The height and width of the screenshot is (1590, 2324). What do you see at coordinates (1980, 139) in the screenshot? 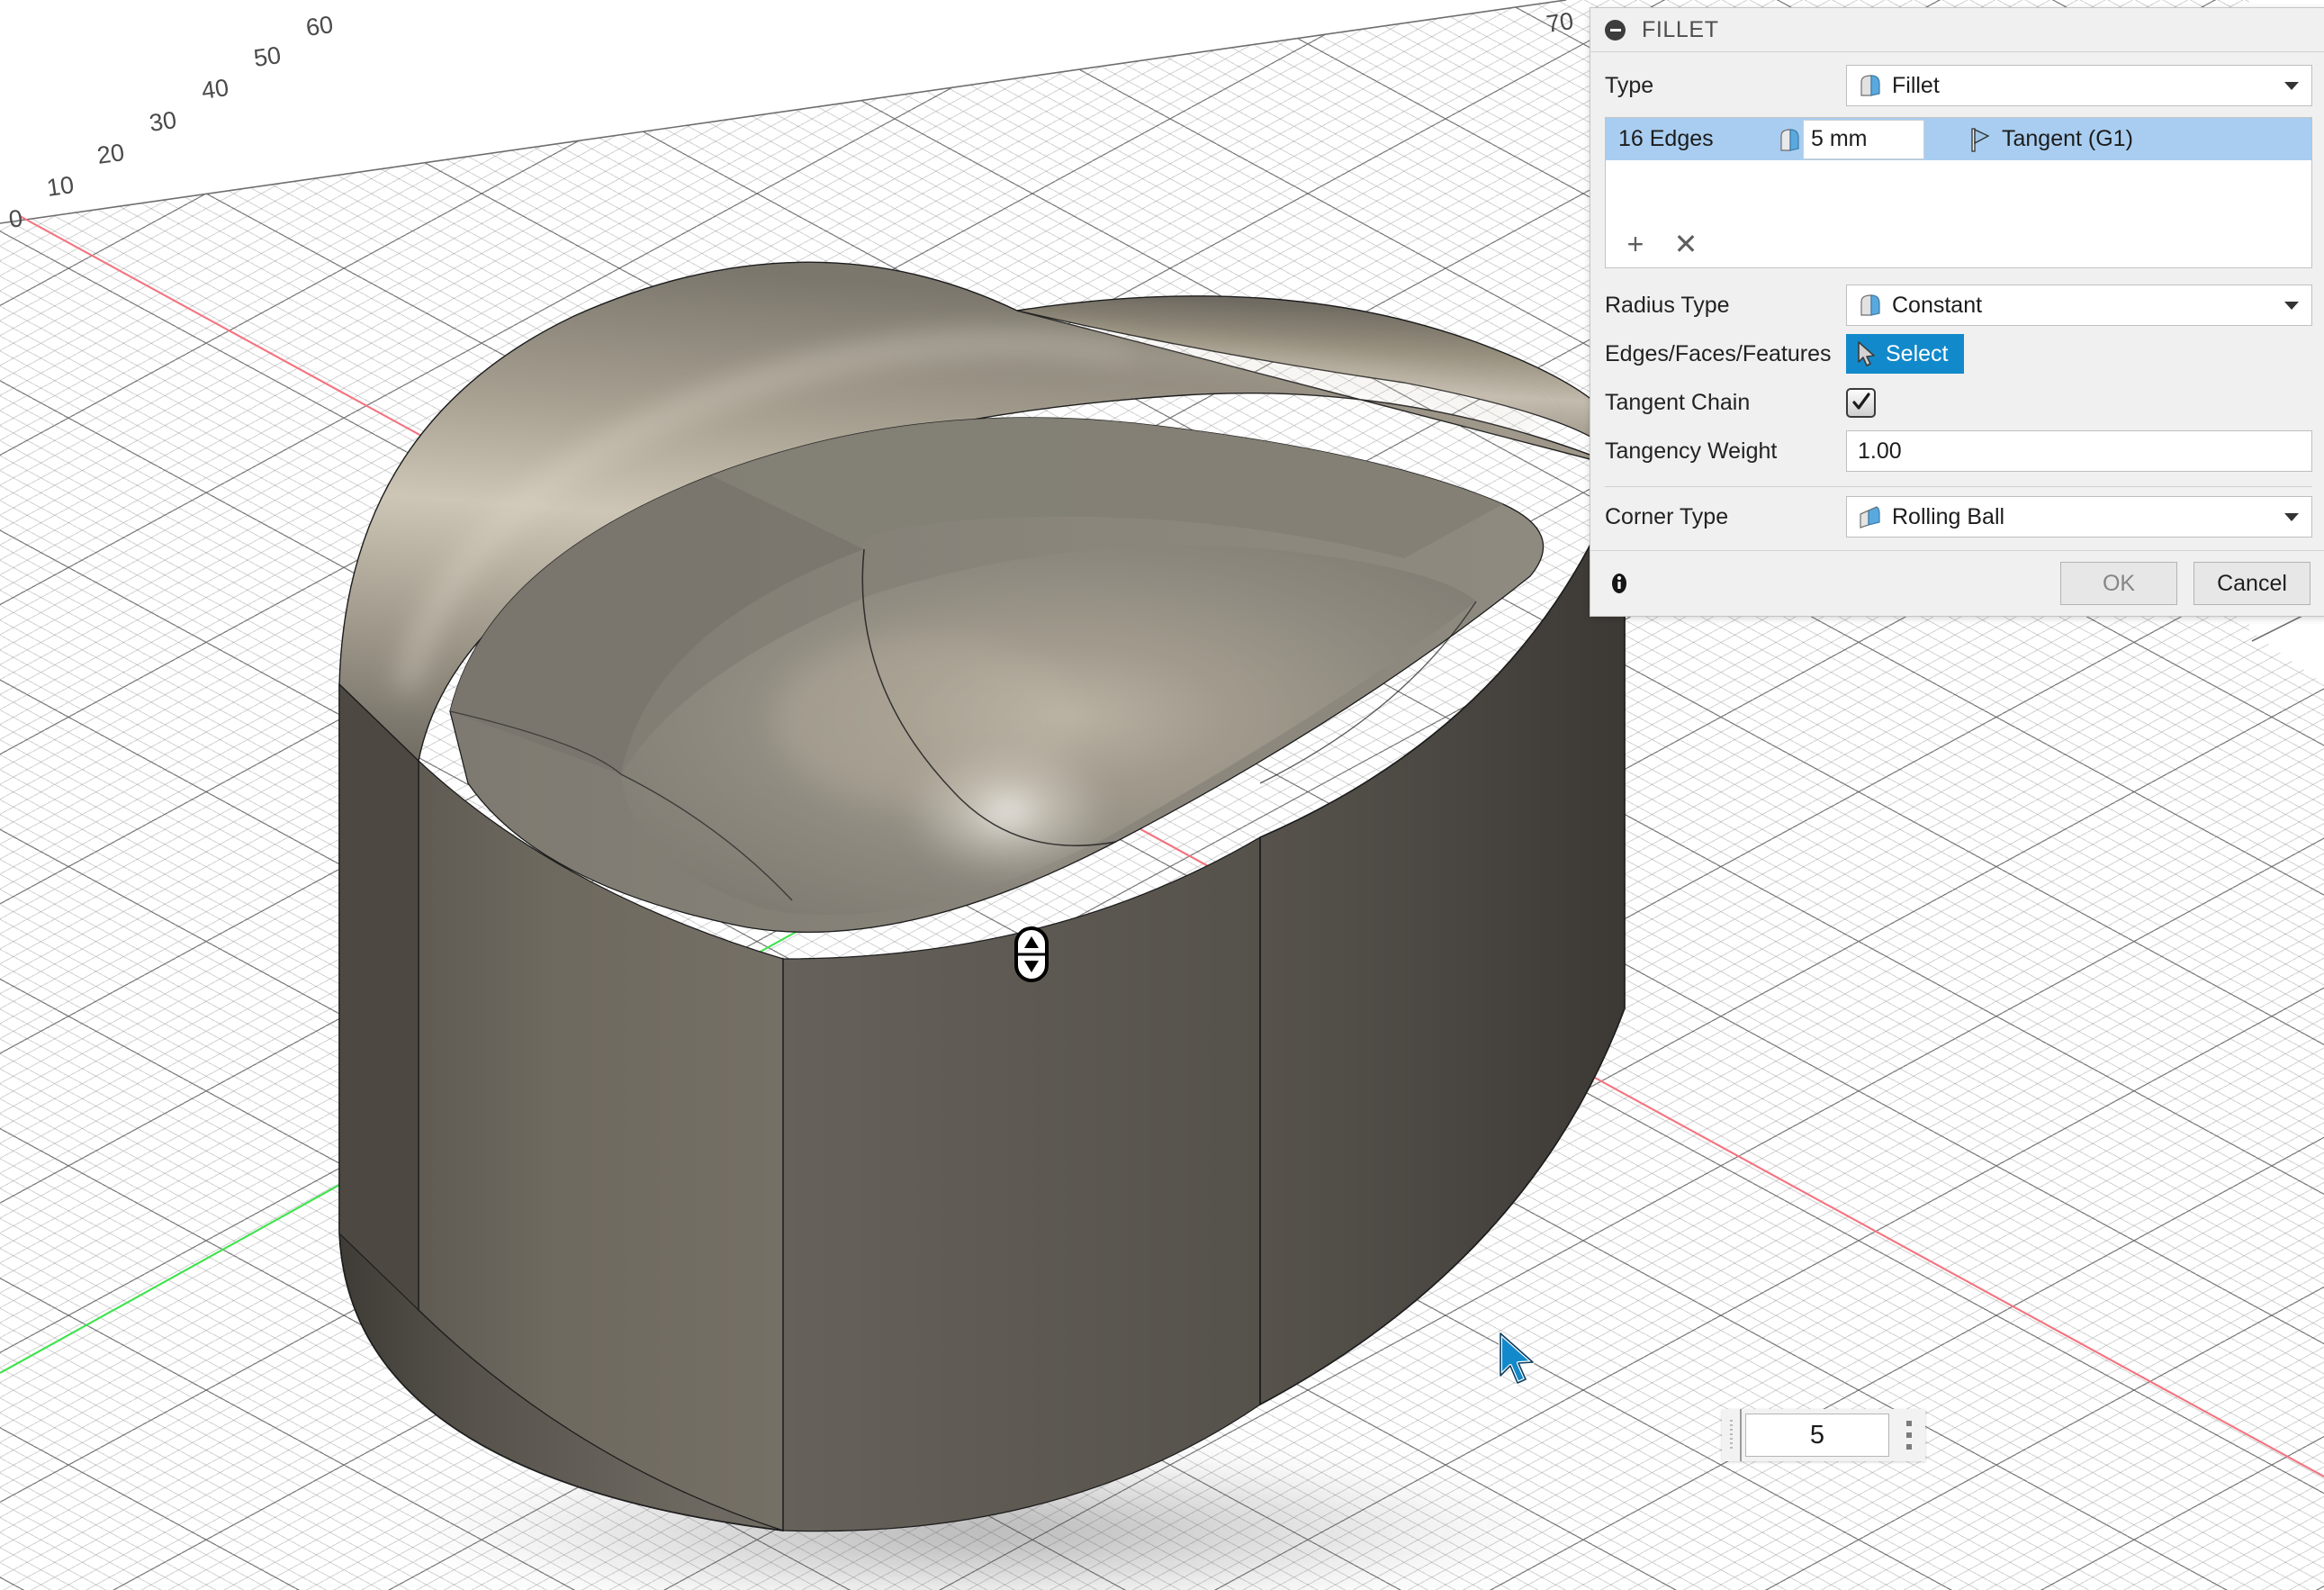
I see `tangent-flag-icon` at bounding box center [1980, 139].